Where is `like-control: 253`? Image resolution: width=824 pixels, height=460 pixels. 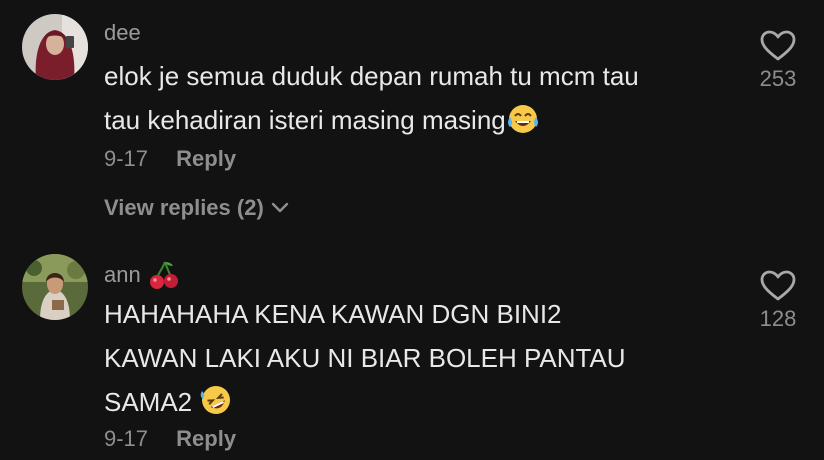 like-control: 253 is located at coordinates (778, 61).